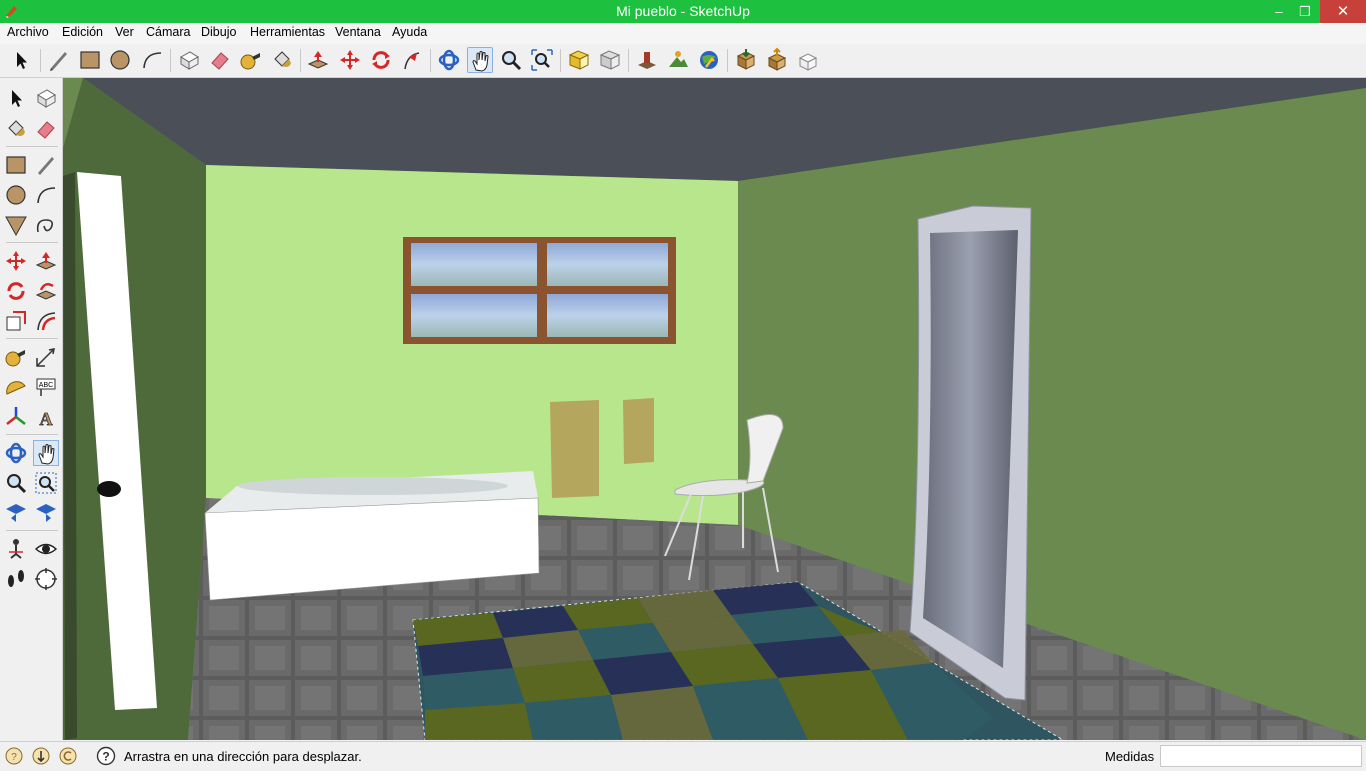 This screenshot has height=771, width=1366. I want to click on section-plane-icon, so click(46, 579).